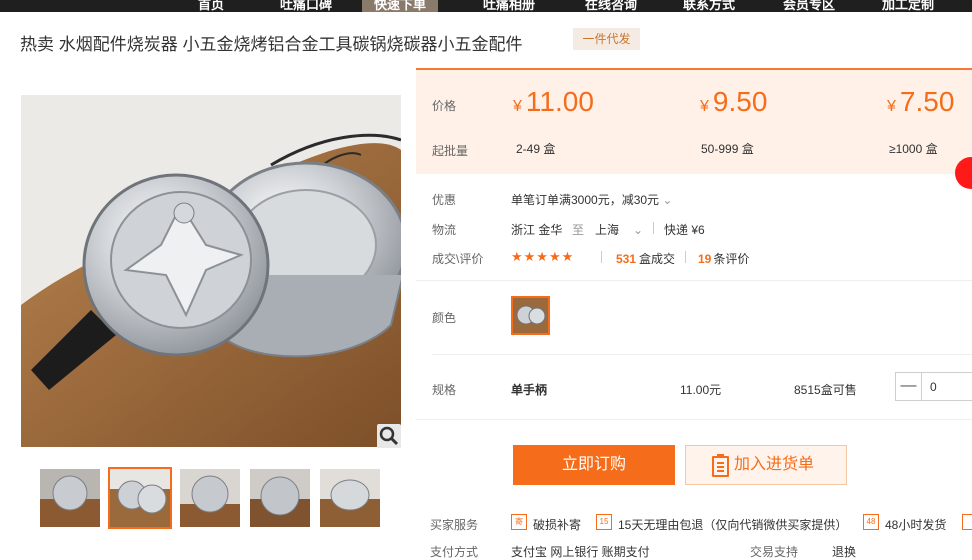 This screenshot has width=972, height=560. I want to click on ship-to-word: 至, so click(578, 230).